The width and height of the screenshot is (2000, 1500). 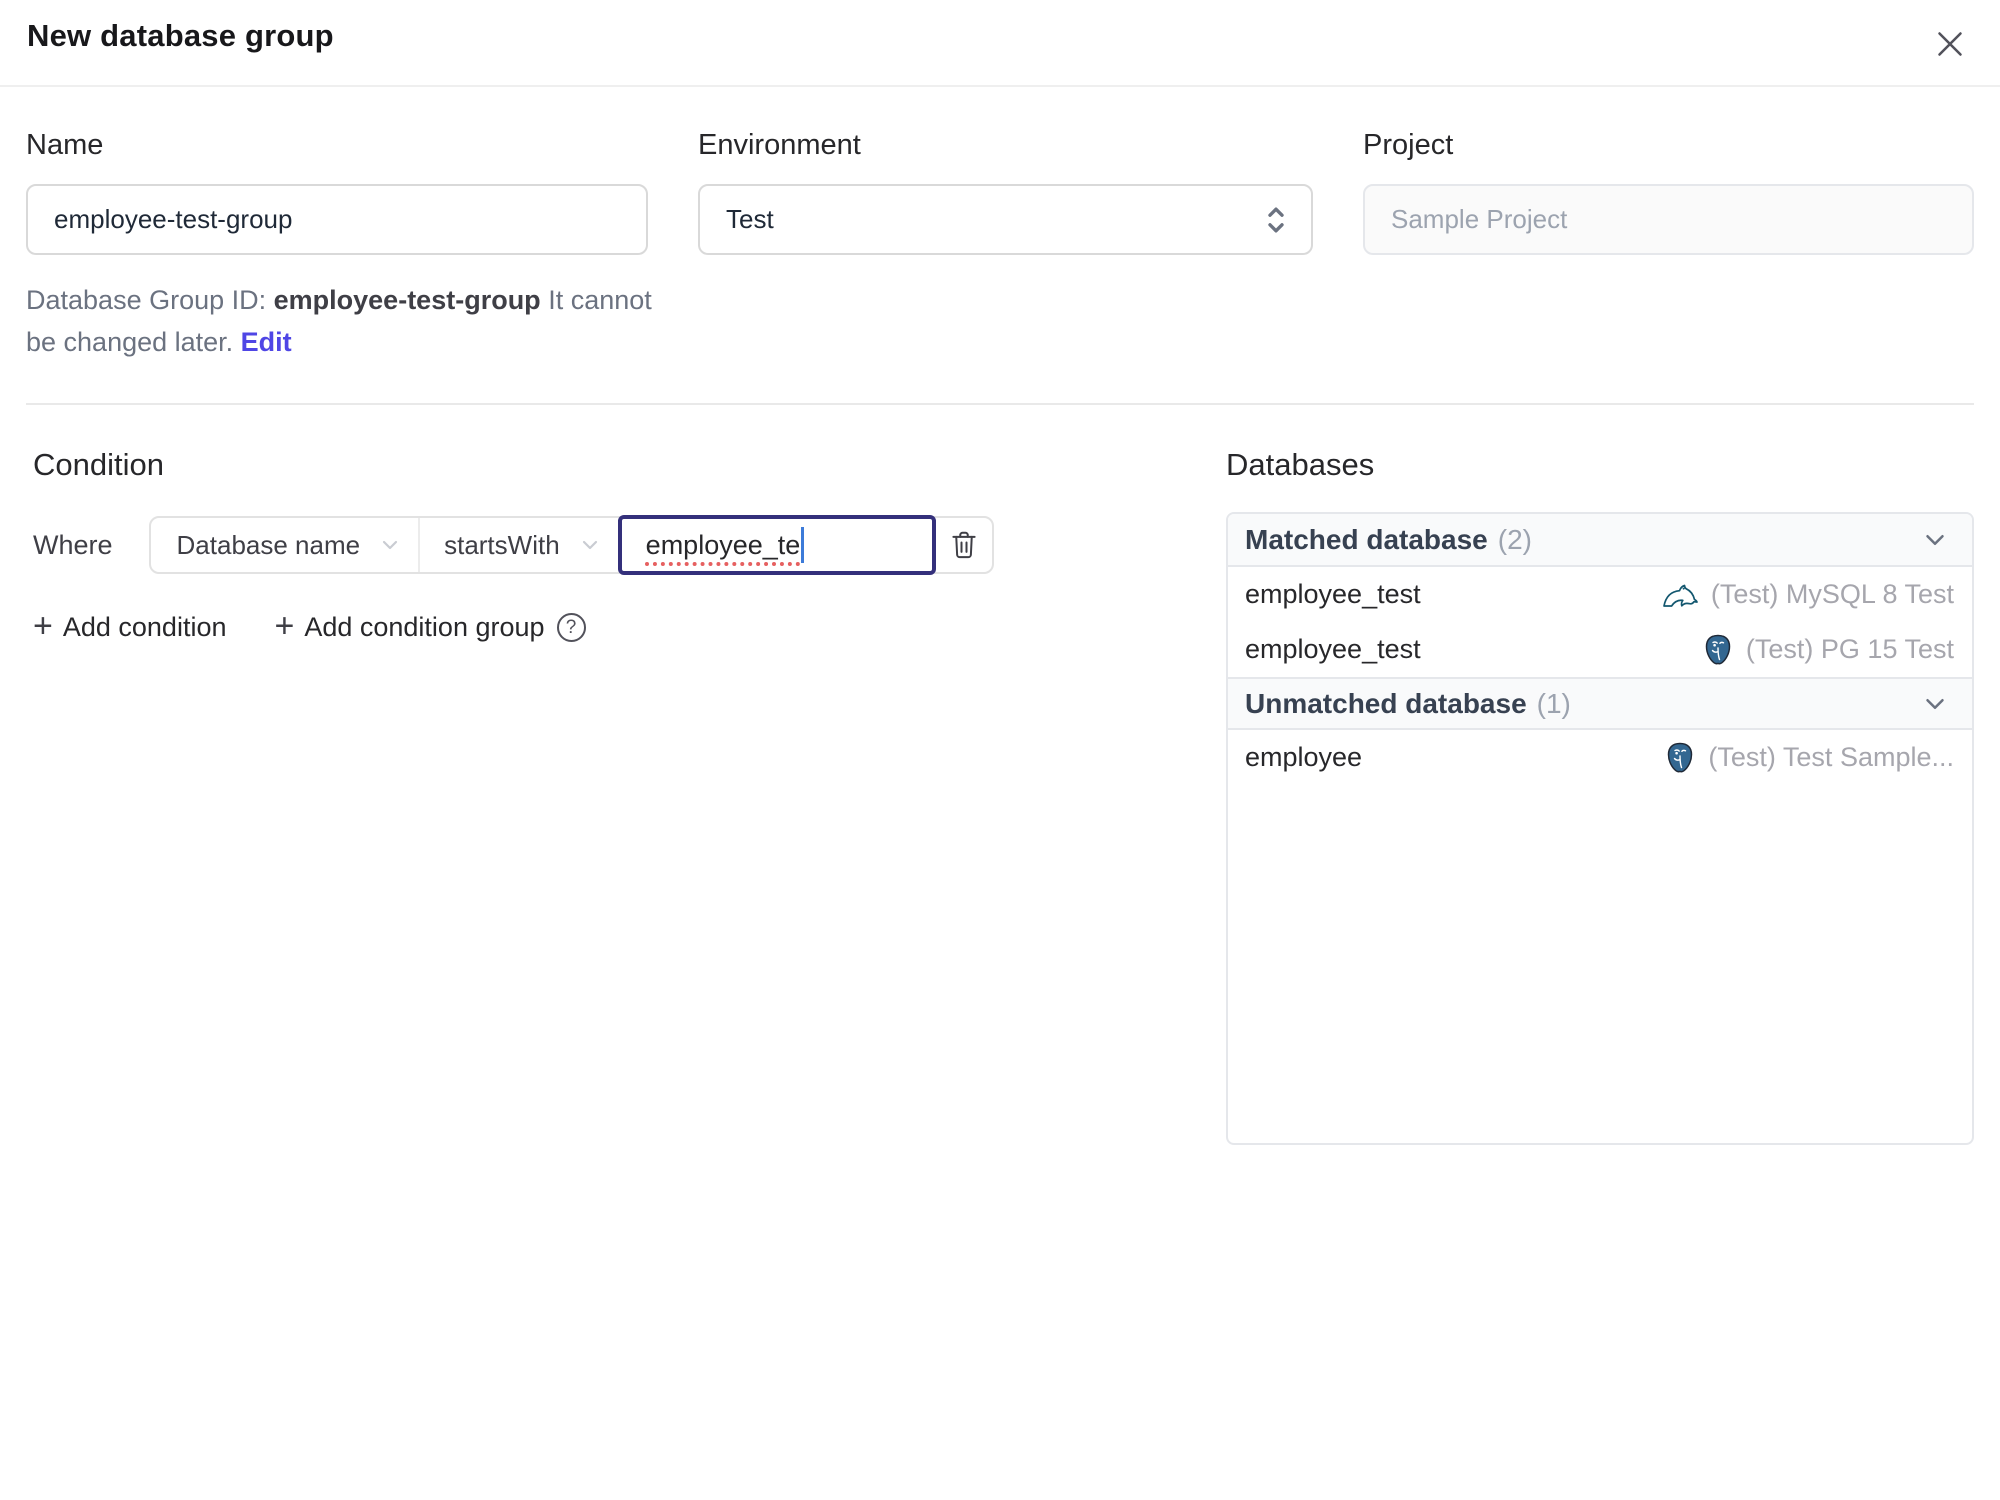 What do you see at coordinates (150, 300) in the screenshot?
I see `group-id-note-prefix: Database Group ID:` at bounding box center [150, 300].